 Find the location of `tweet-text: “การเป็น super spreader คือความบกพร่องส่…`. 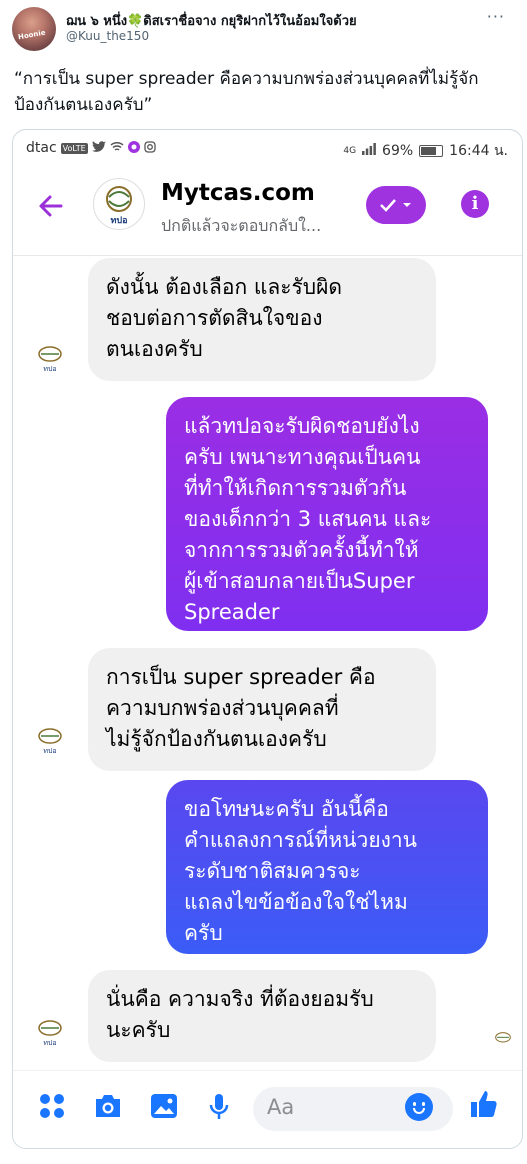

tweet-text: “การเป็น super spreader คือความบกพร่องส่… is located at coordinates (246, 92).